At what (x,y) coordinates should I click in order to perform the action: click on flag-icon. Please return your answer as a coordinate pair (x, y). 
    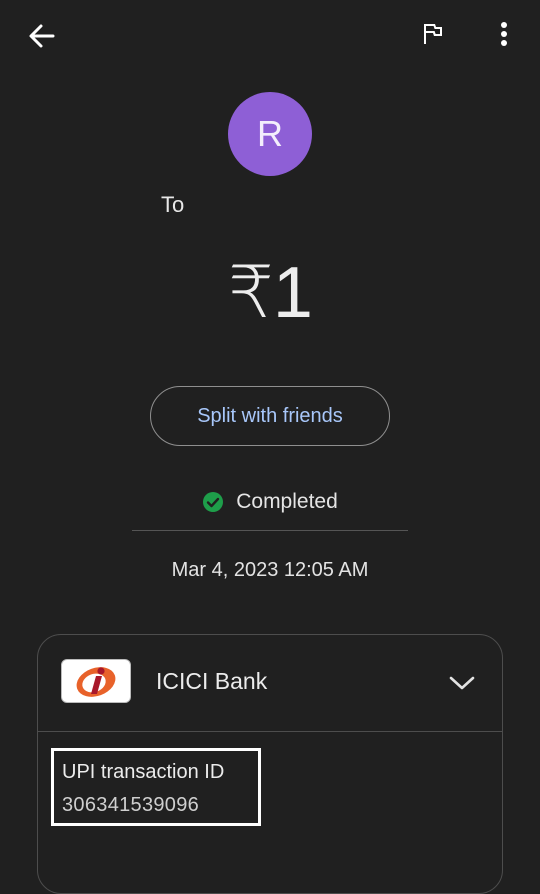
    Looking at the image, I should click on (432, 36).